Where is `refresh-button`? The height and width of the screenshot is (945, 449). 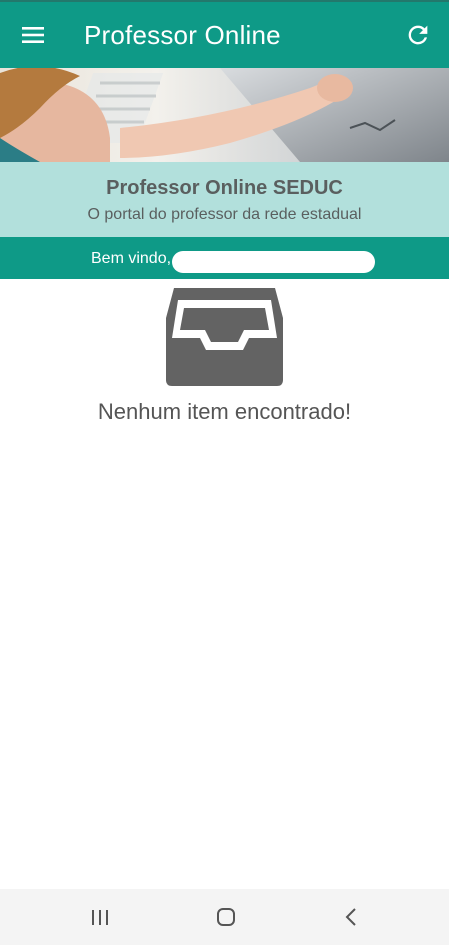
refresh-button is located at coordinates (418, 35).